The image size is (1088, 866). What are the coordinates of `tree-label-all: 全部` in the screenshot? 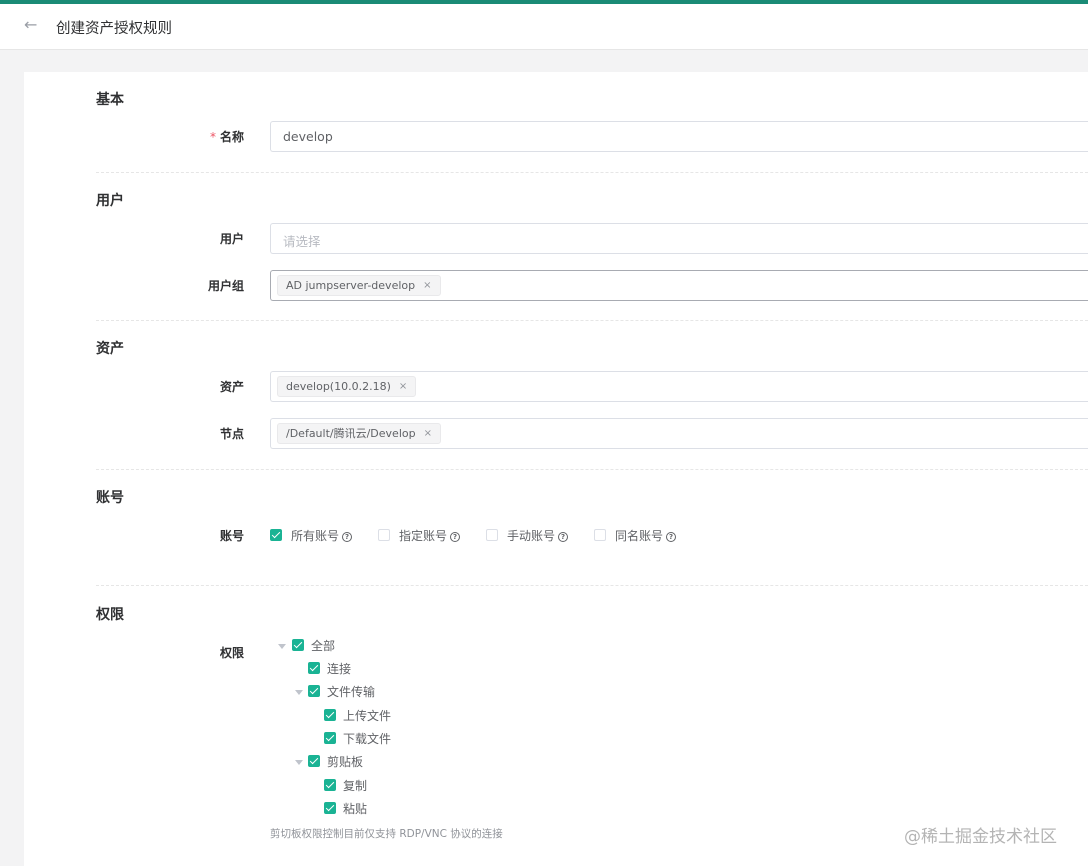 It's located at (323, 646).